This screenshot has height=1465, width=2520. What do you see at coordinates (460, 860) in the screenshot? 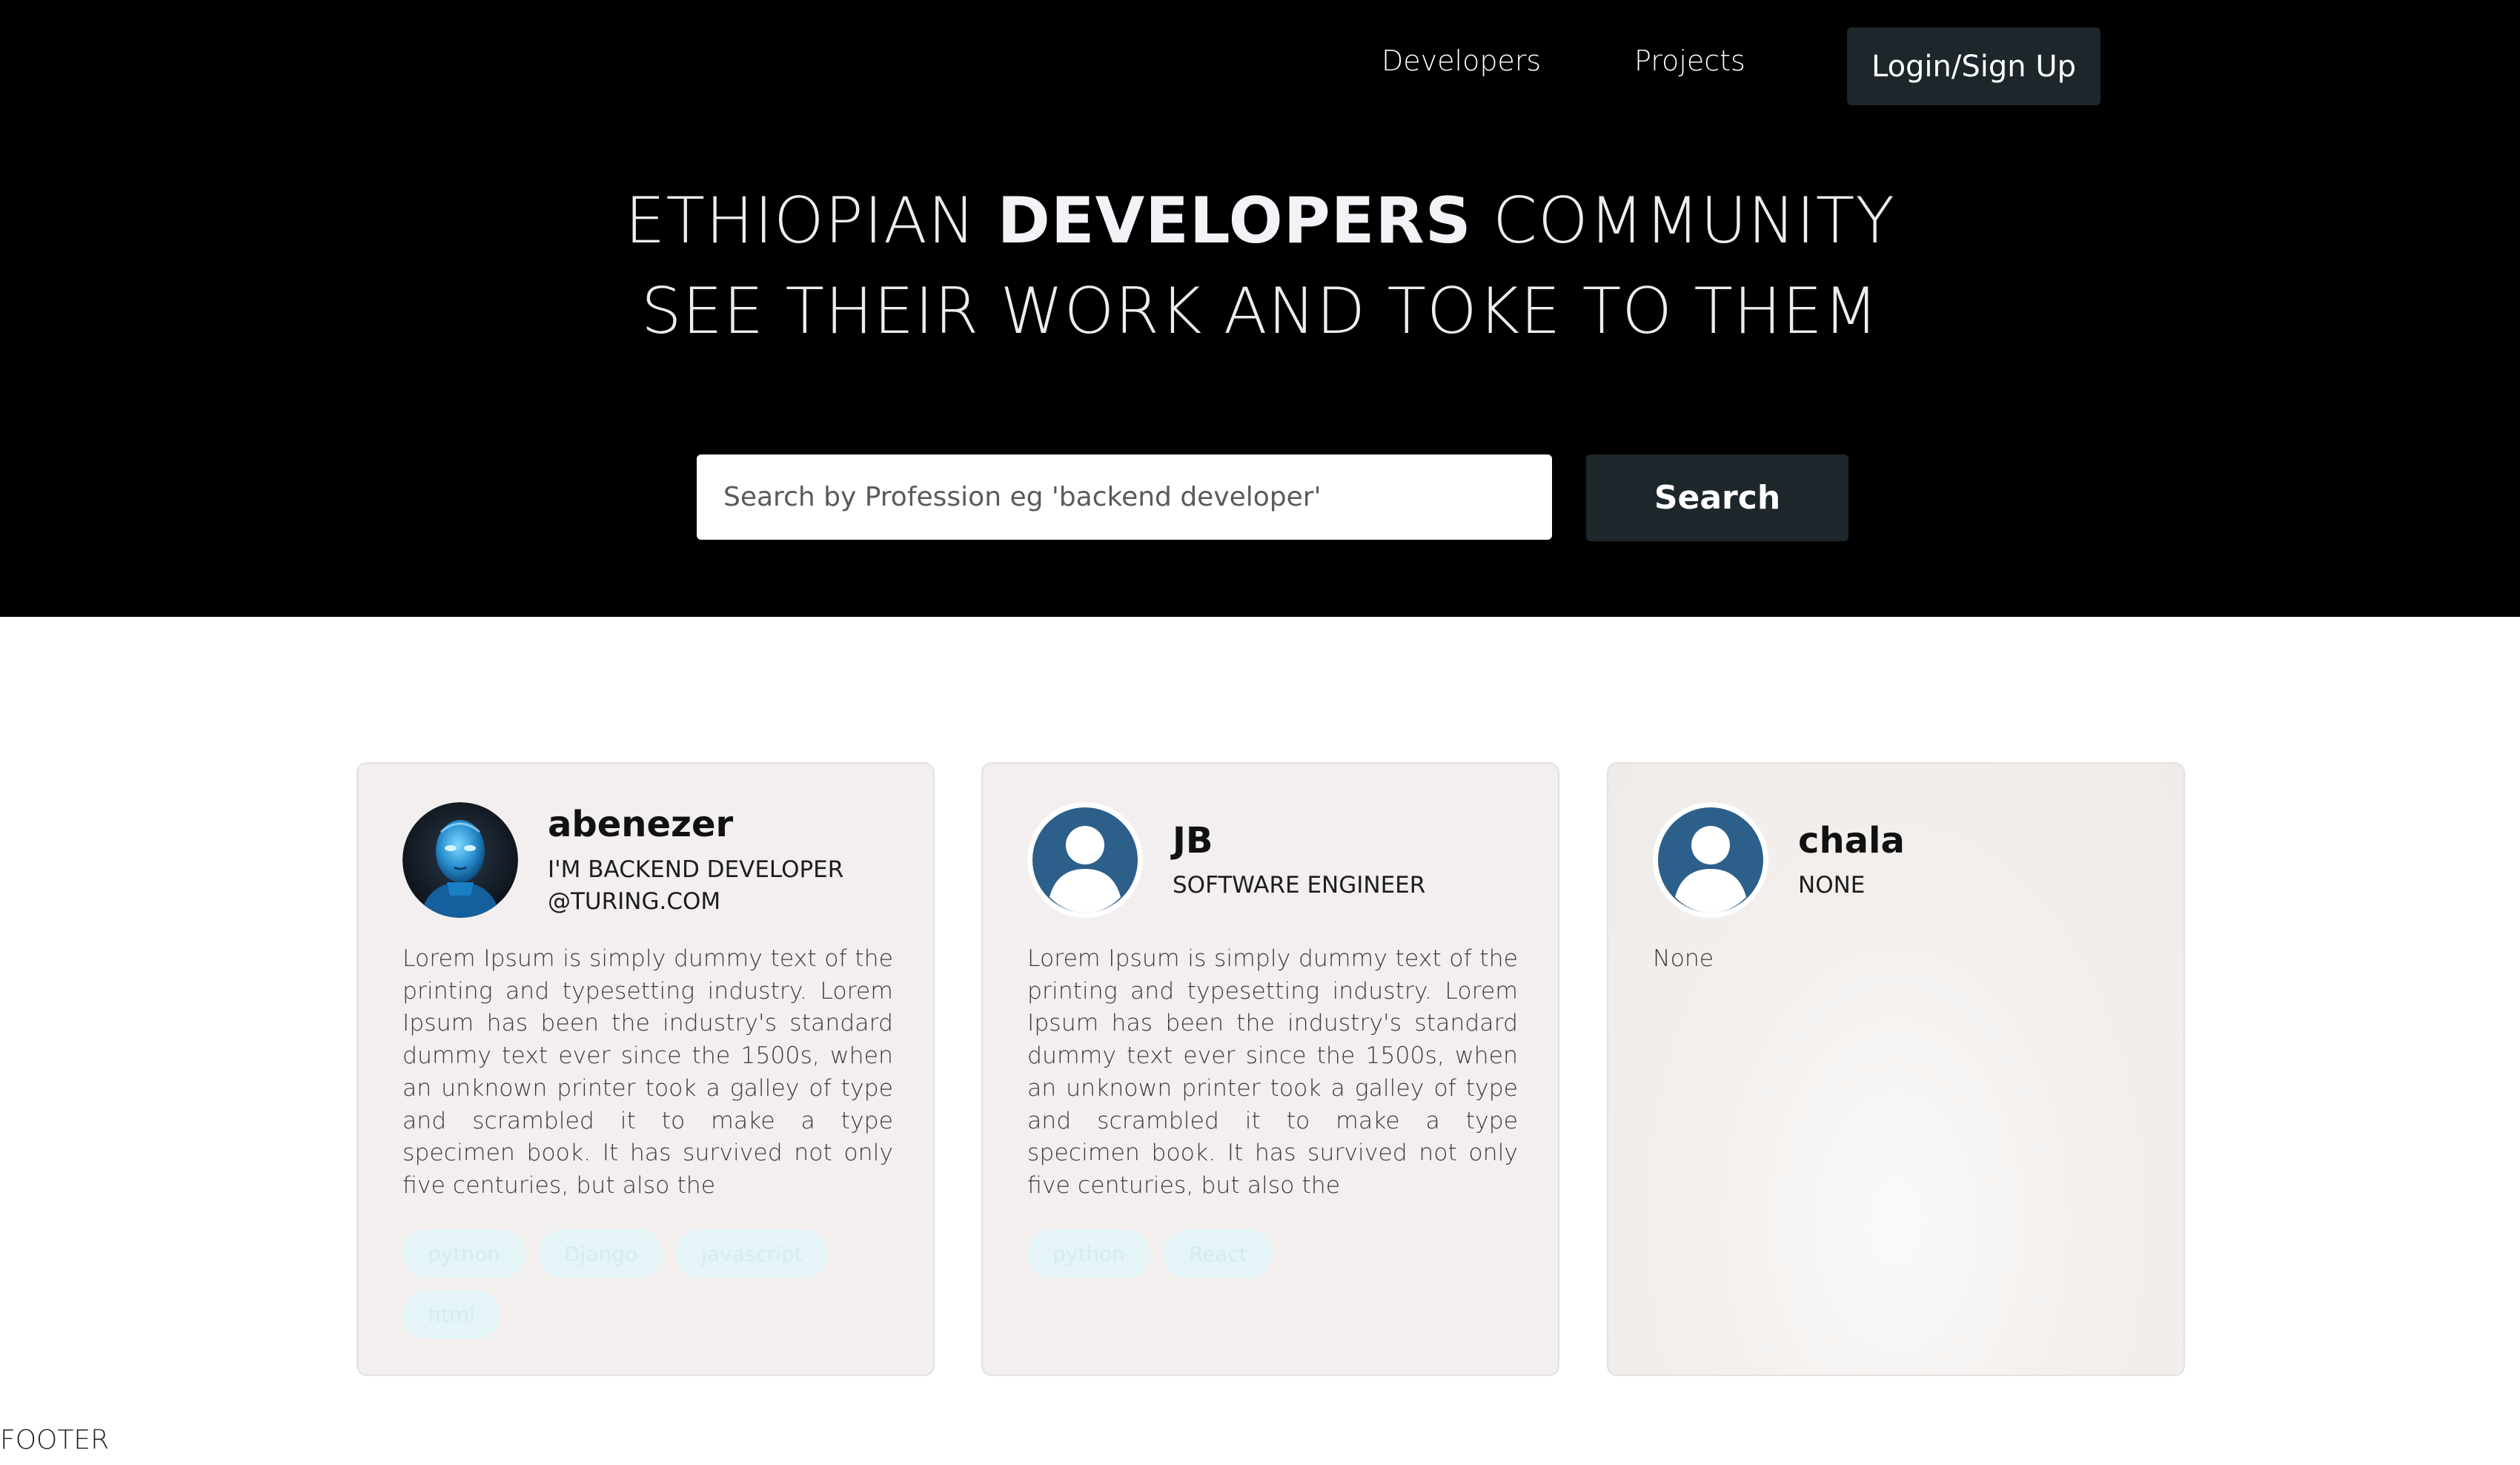
I see `robot-avatar-icon` at bounding box center [460, 860].